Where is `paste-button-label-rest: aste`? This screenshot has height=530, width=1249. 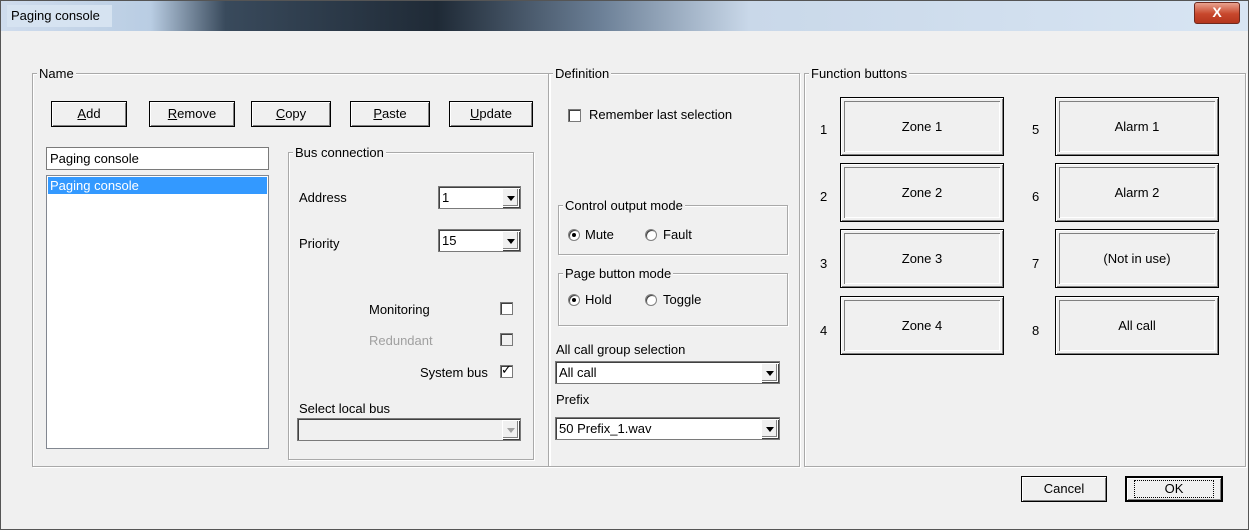
paste-button-label-rest: aste is located at coordinates (394, 113).